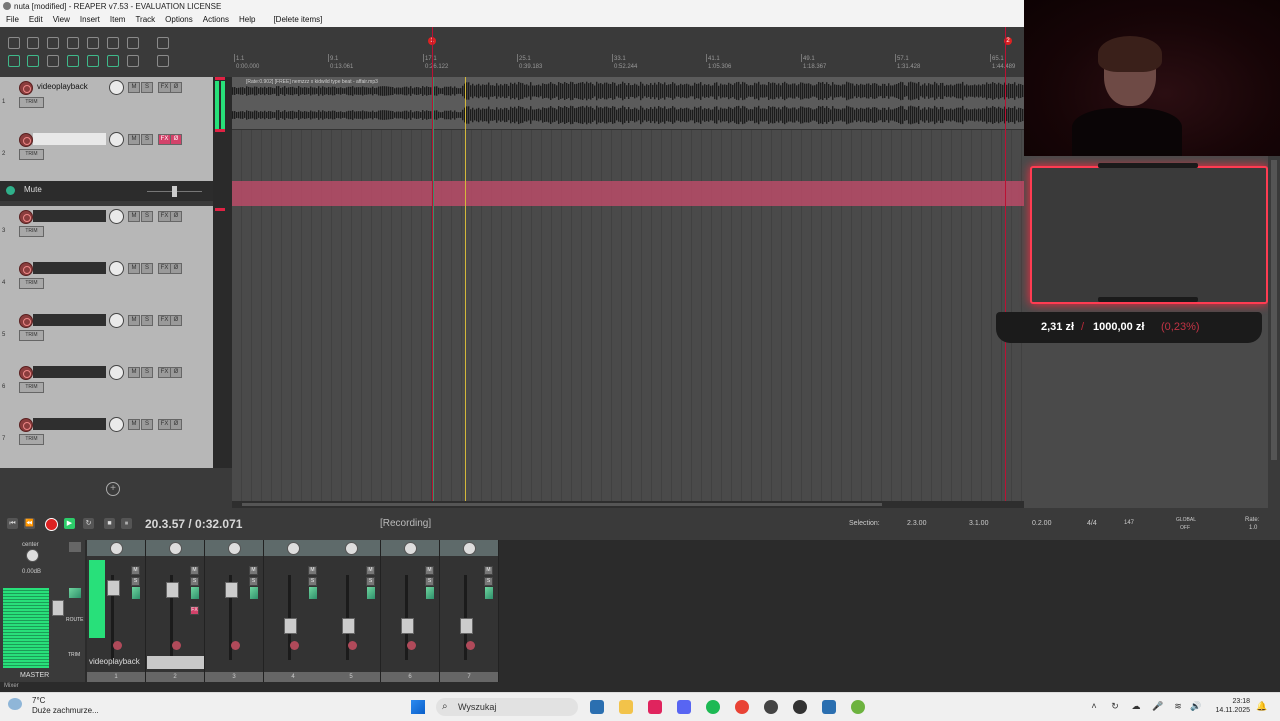 This screenshot has width=1280, height=721. I want to click on play-icon: ▶, so click(69, 523).